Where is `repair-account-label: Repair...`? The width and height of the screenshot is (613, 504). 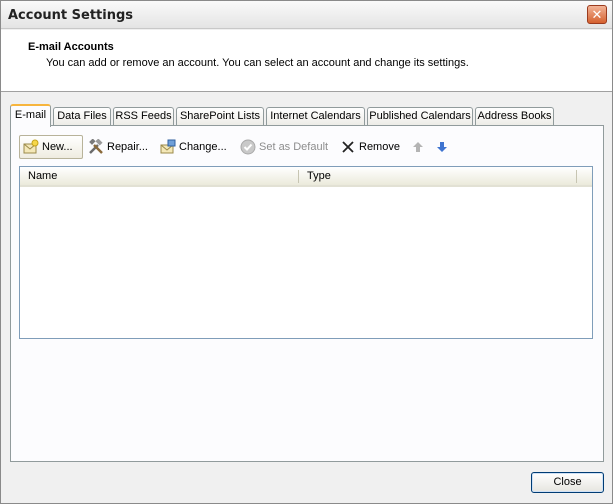
repair-account-label: Repair... is located at coordinates (127, 147).